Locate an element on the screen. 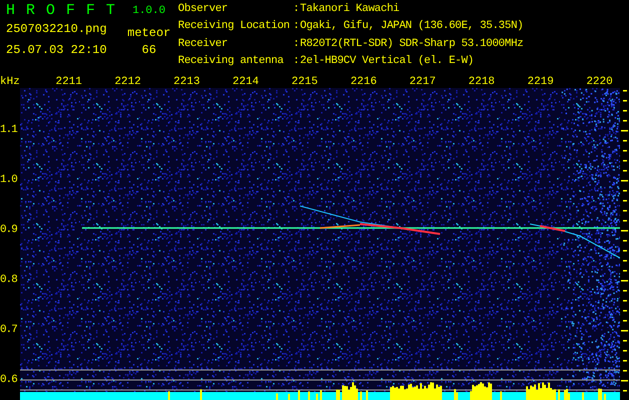 The height and width of the screenshot is (400, 629). frequency-axis-label: 0.8 is located at coordinates (8, 280).